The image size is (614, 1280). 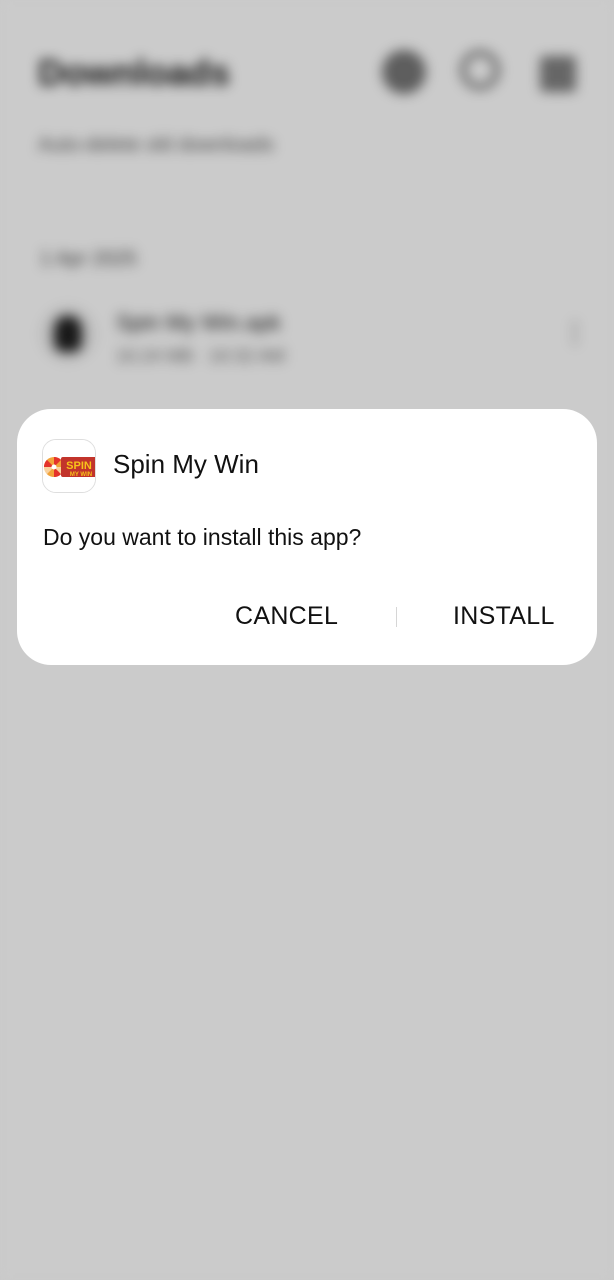 What do you see at coordinates (396, 617) in the screenshot?
I see `button-divider` at bounding box center [396, 617].